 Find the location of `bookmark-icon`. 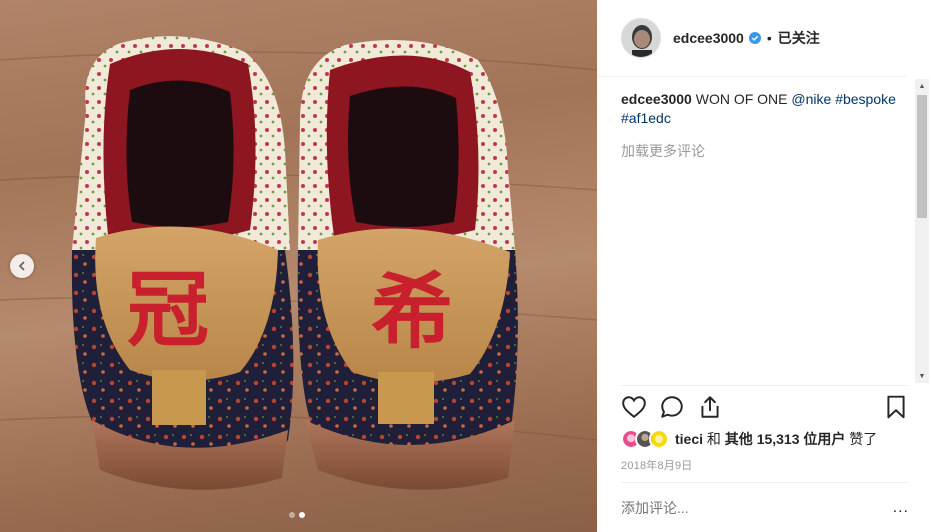

bookmark-icon is located at coordinates (896, 407).